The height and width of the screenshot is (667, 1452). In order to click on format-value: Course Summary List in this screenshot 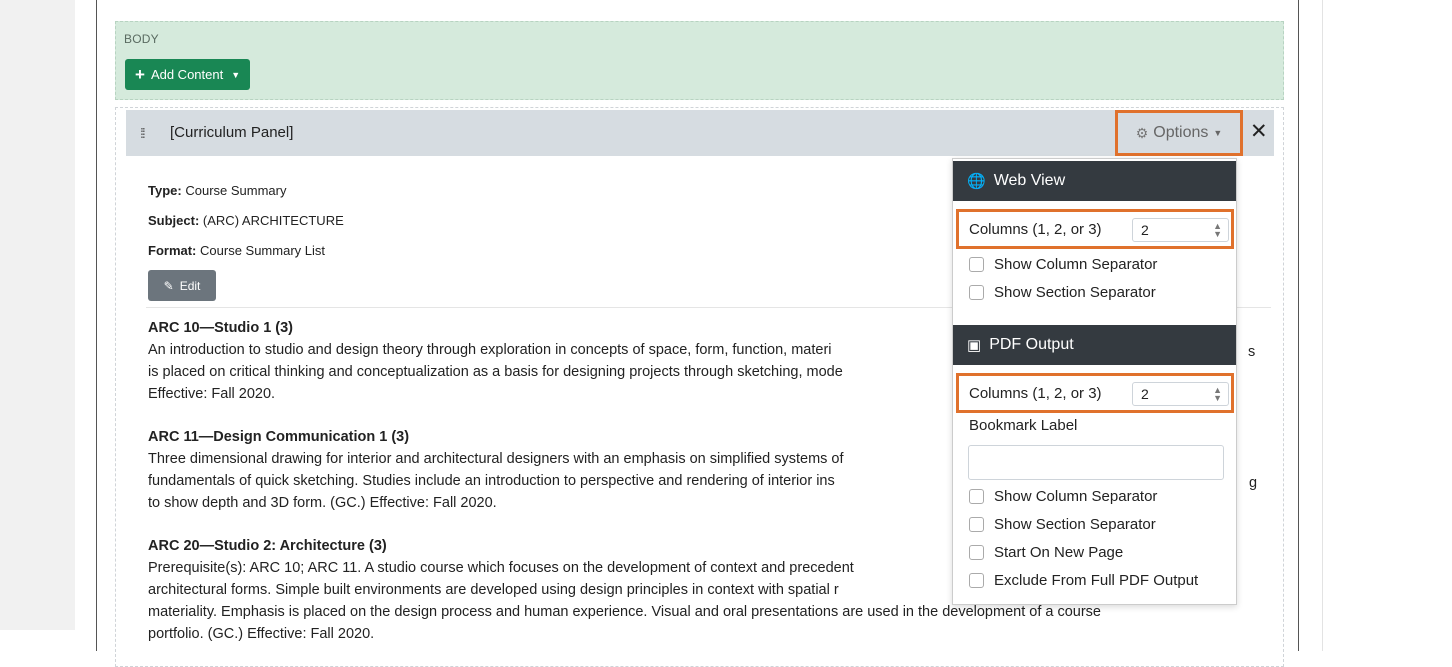, I will do `click(262, 250)`.